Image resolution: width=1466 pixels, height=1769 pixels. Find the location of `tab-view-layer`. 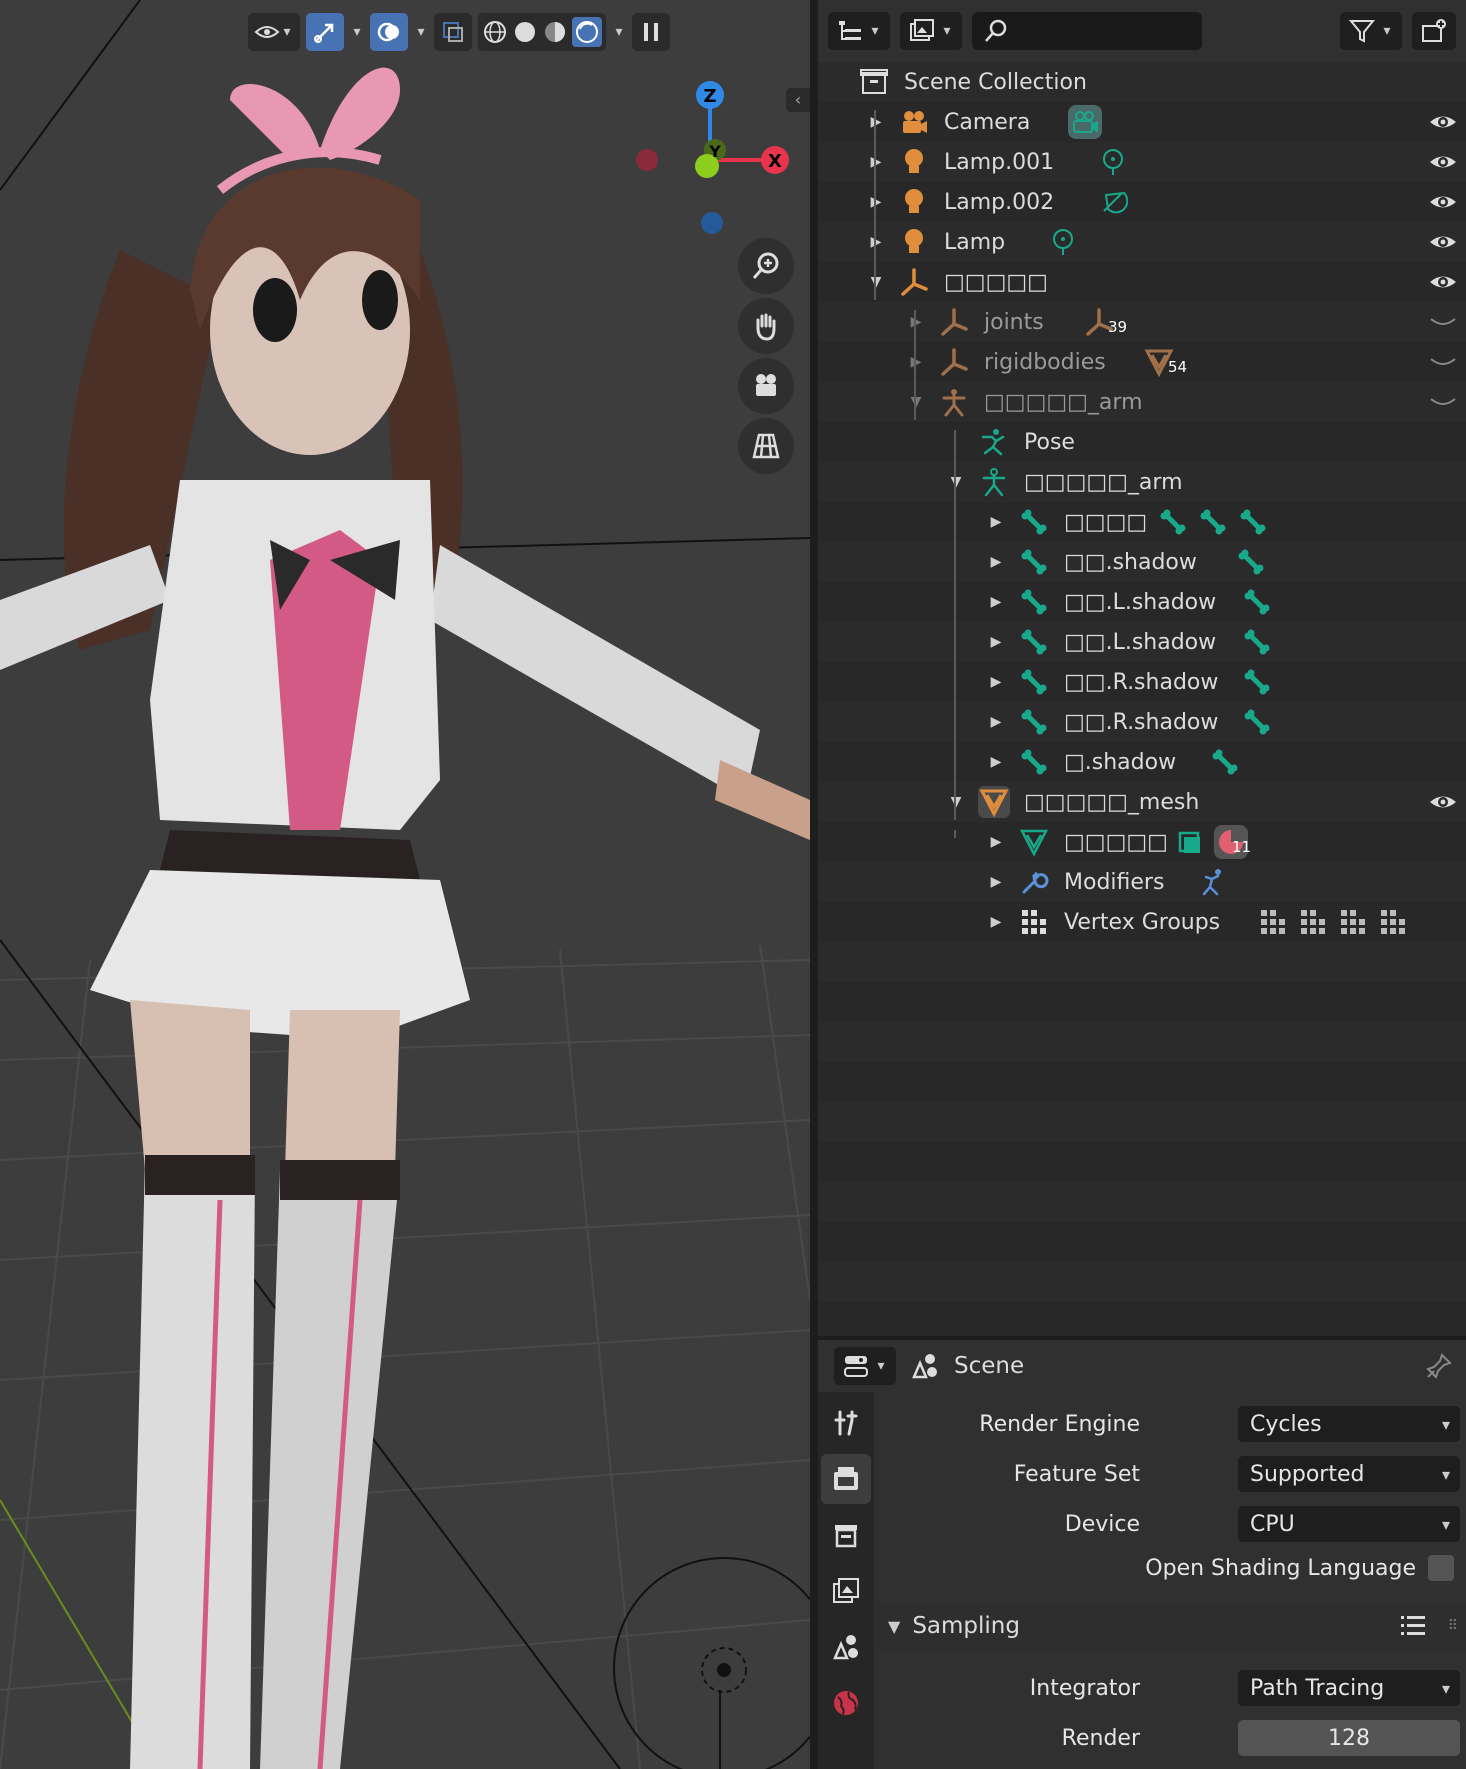

tab-view-layer is located at coordinates (846, 1591).